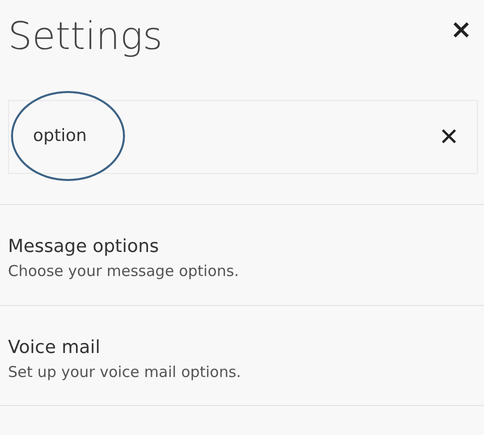 The height and width of the screenshot is (435, 484). What do you see at coordinates (124, 271) in the screenshot?
I see `result-description: Choose your message options.` at bounding box center [124, 271].